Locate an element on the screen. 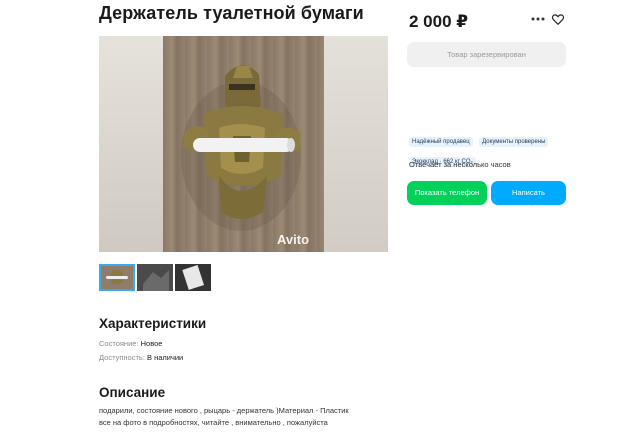  spec-row-availability: Доступность: В наличии is located at coordinates (141, 357).